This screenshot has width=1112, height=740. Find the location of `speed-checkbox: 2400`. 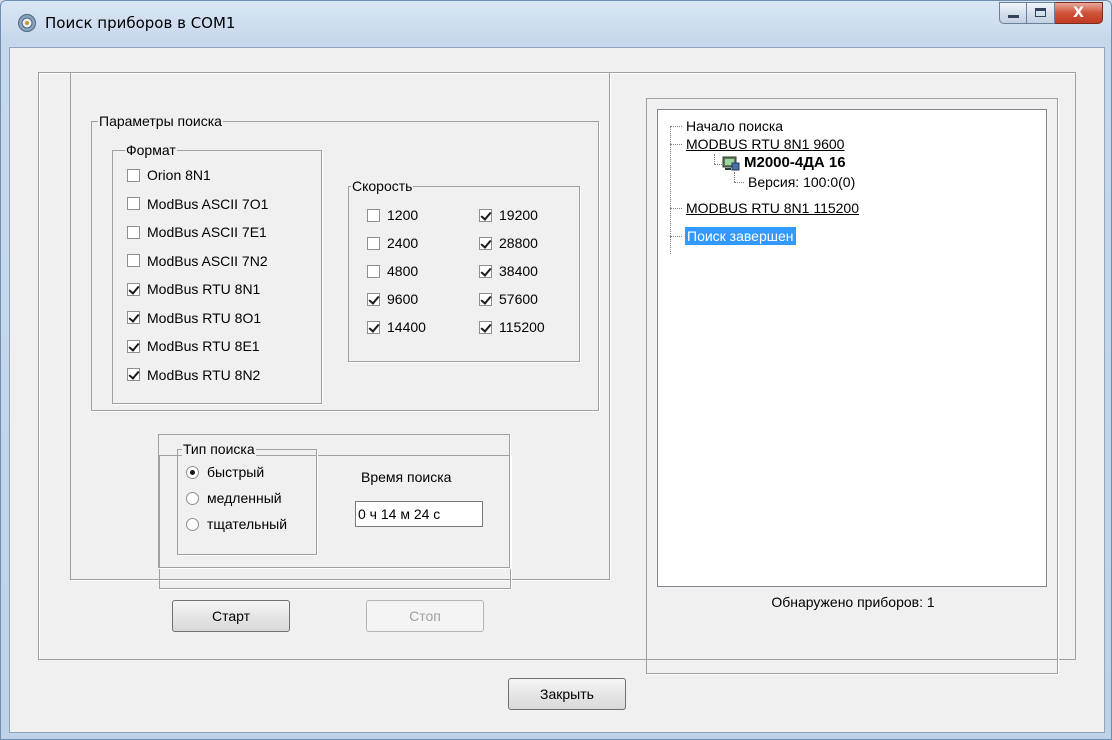

speed-checkbox: 2400 is located at coordinates (392, 243).